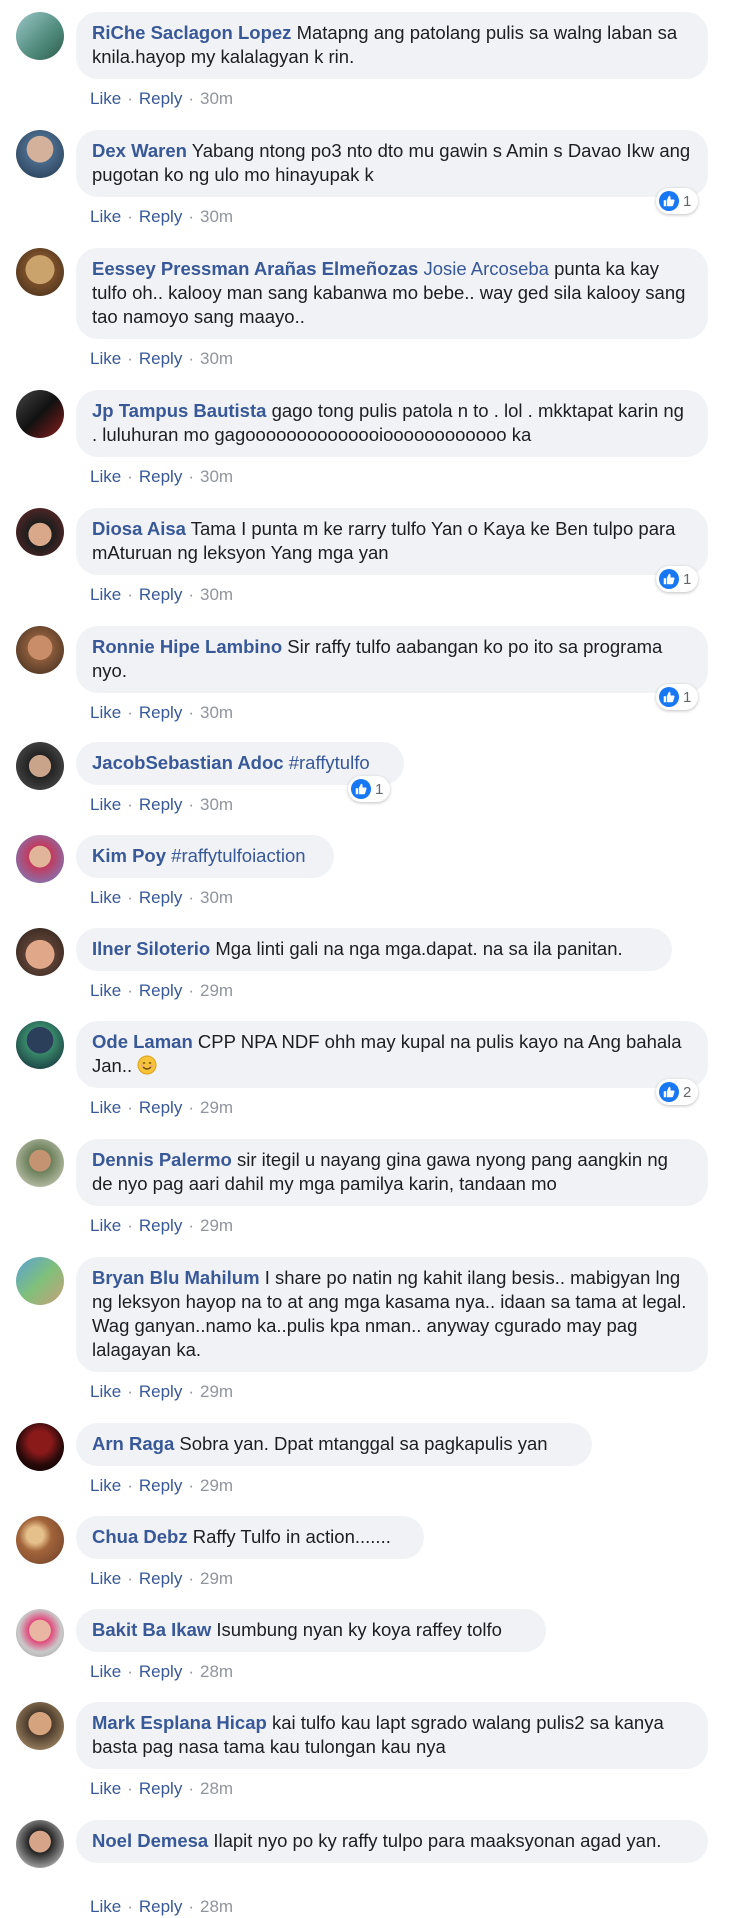  What do you see at coordinates (150, 1840) in the screenshot?
I see `comment-author: Noel Demesa` at bounding box center [150, 1840].